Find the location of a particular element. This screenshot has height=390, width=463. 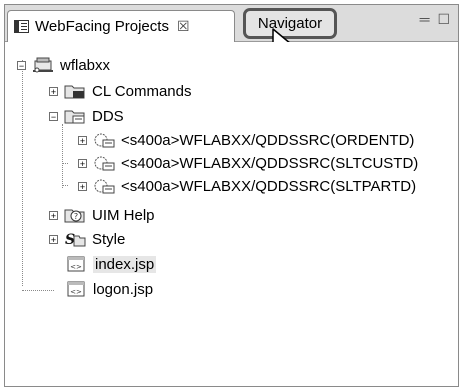

style-folder-icon: S is located at coordinates (75, 239).